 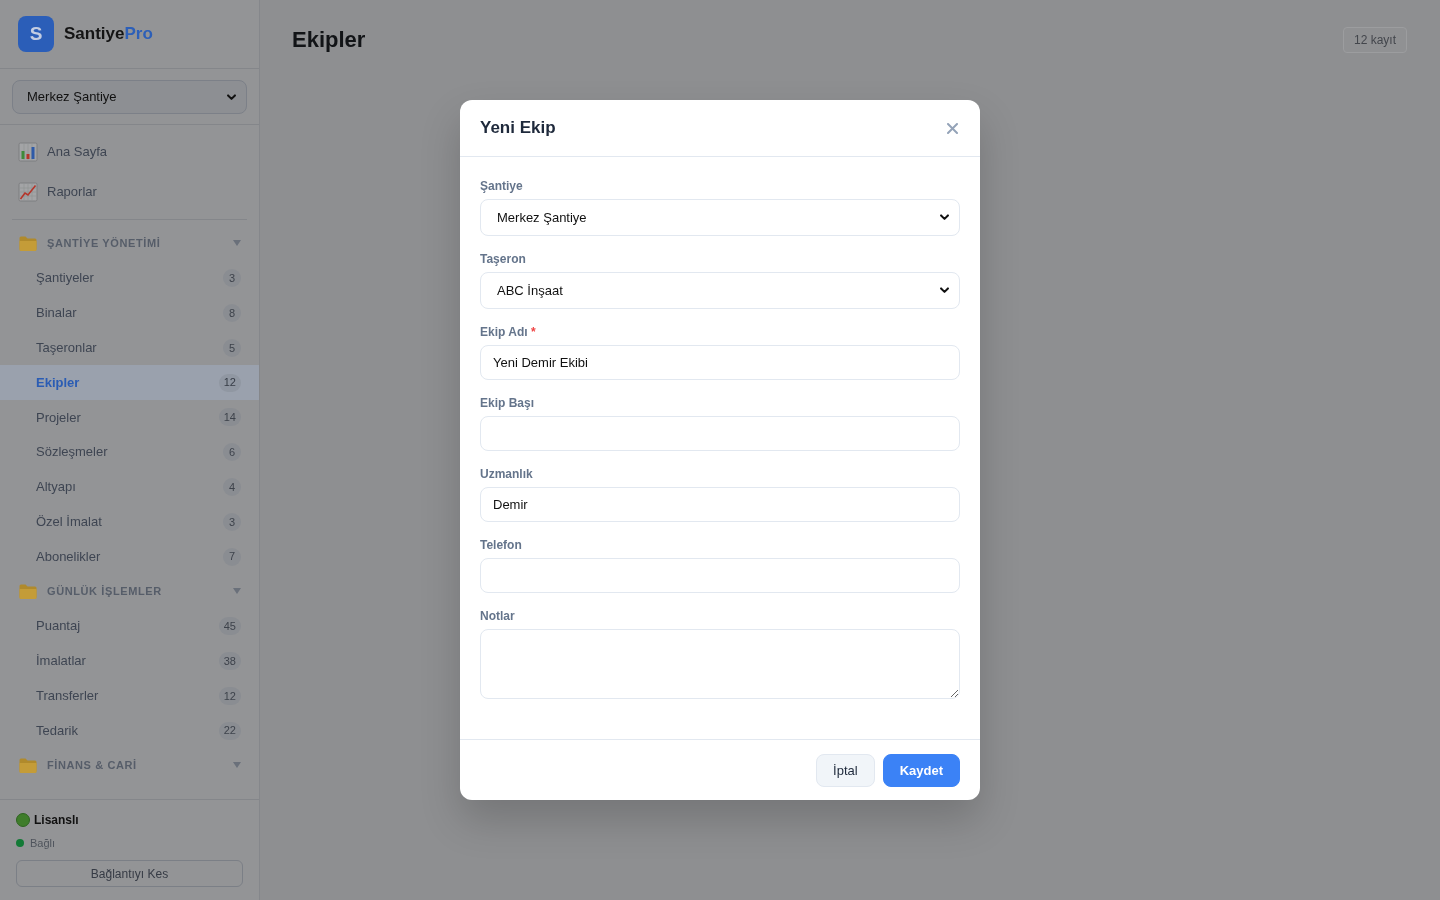 I want to click on count-badge: 45, so click(x=229, y=626).